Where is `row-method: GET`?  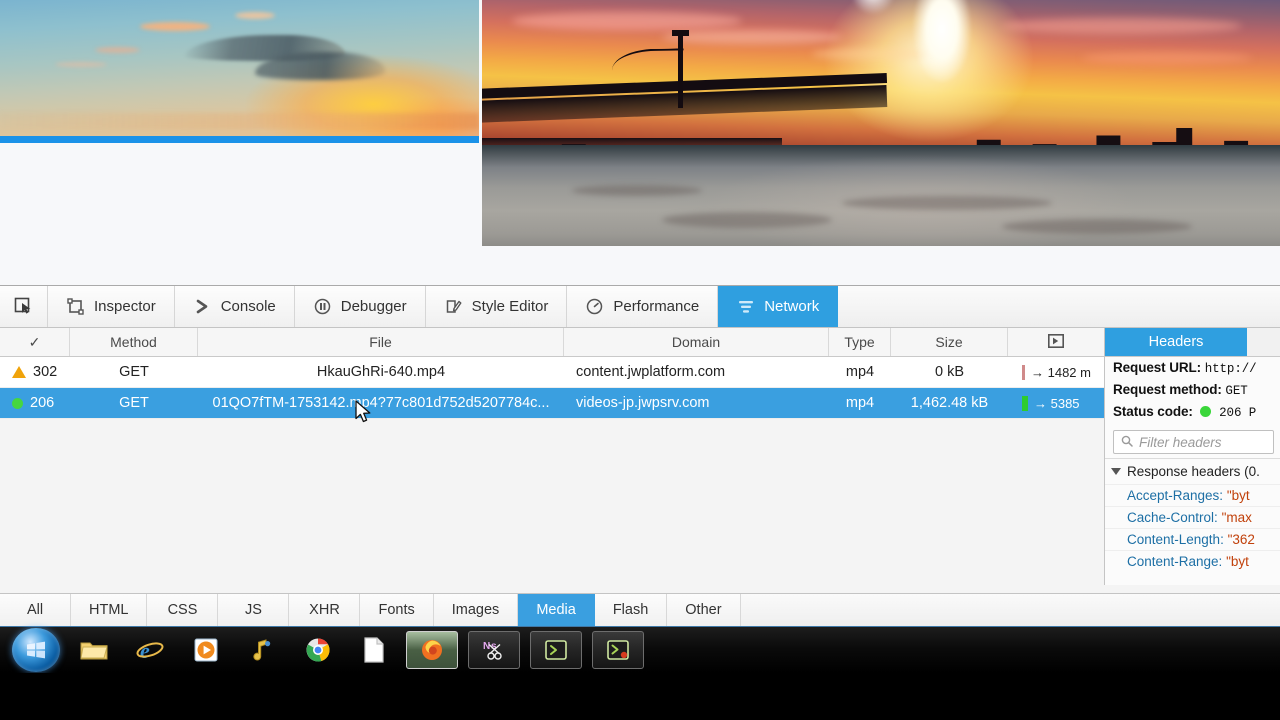
row-method: GET is located at coordinates (134, 372).